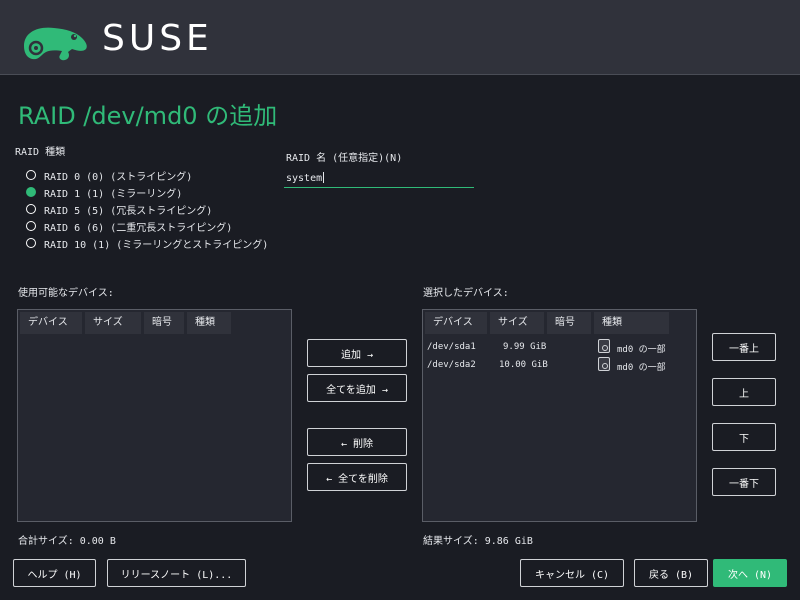  What do you see at coordinates (154, 415) in the screenshot?
I see `available-devices-table: デバイス サイズ 暗号 種類` at bounding box center [154, 415].